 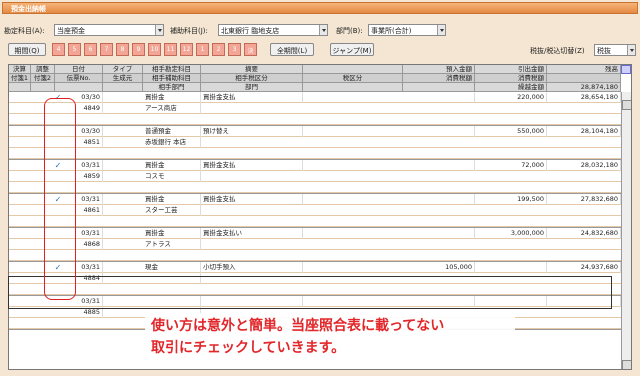 What do you see at coordinates (172, 142) in the screenshot?
I see `cell-sub: 赤坂銀行 本店` at bounding box center [172, 142].